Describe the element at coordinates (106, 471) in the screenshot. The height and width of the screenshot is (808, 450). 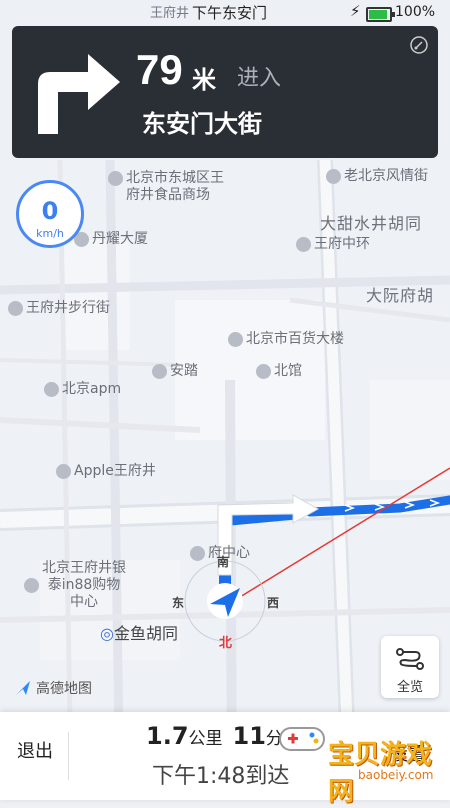
I see `poi-apple-wangfujing: Apple王府井` at that location.